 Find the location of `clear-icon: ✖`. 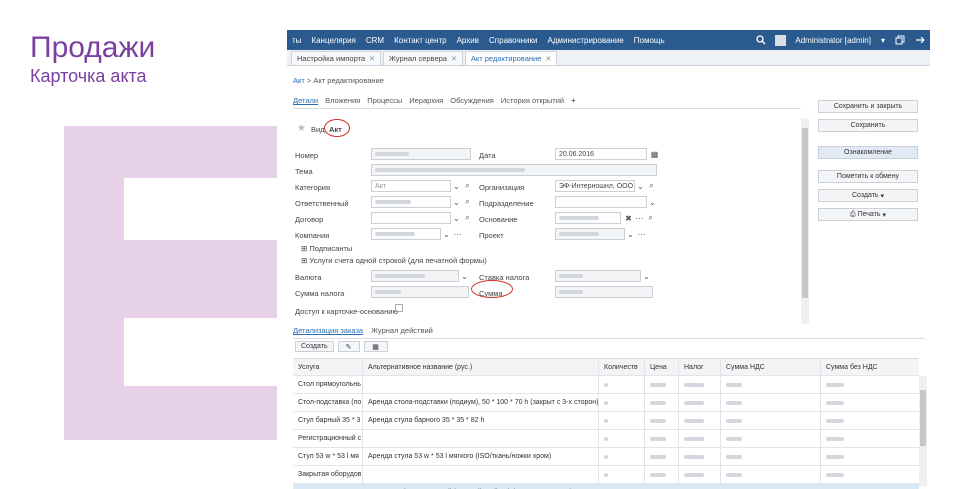

clear-icon: ✖ is located at coordinates (628, 218).